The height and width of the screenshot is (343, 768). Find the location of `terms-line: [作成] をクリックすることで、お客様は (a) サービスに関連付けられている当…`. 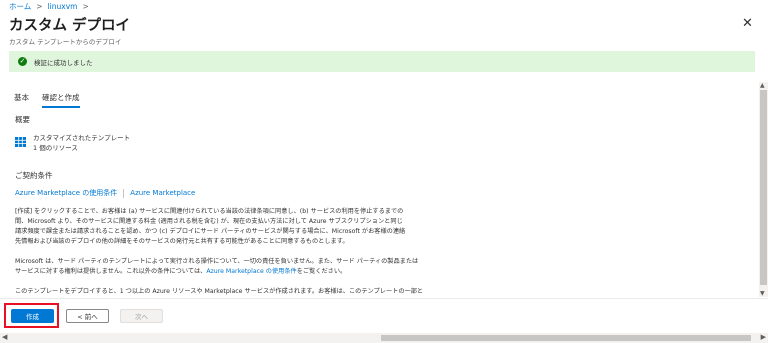

terms-line: [作成] をクリックすることで、お客様は (a) サービスに関連付けられている当… is located at coordinates (209, 211).